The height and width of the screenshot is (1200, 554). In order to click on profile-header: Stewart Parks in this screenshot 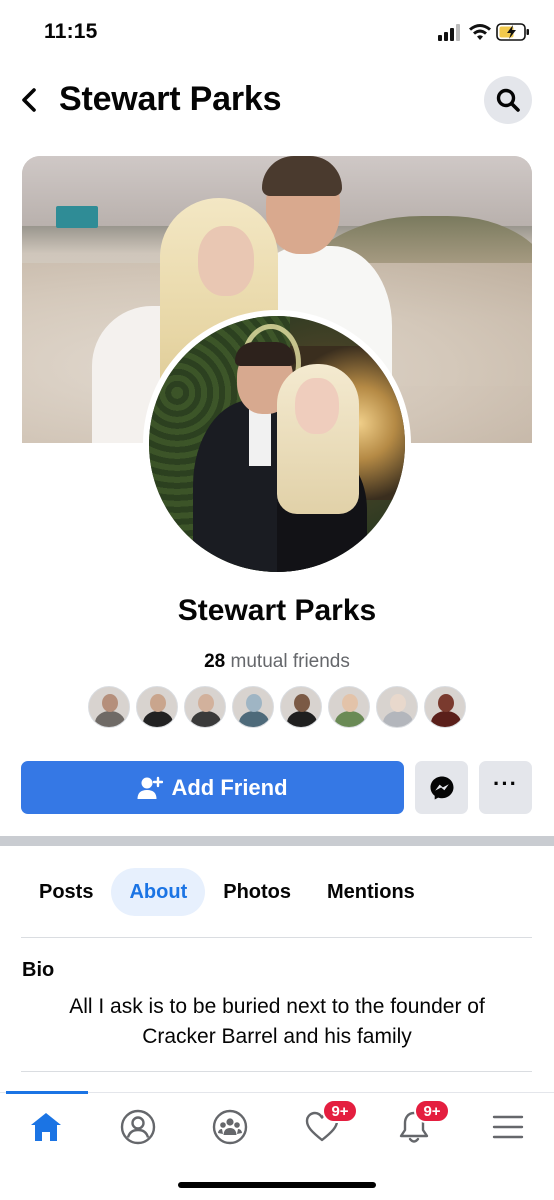, I will do `click(277, 102)`.